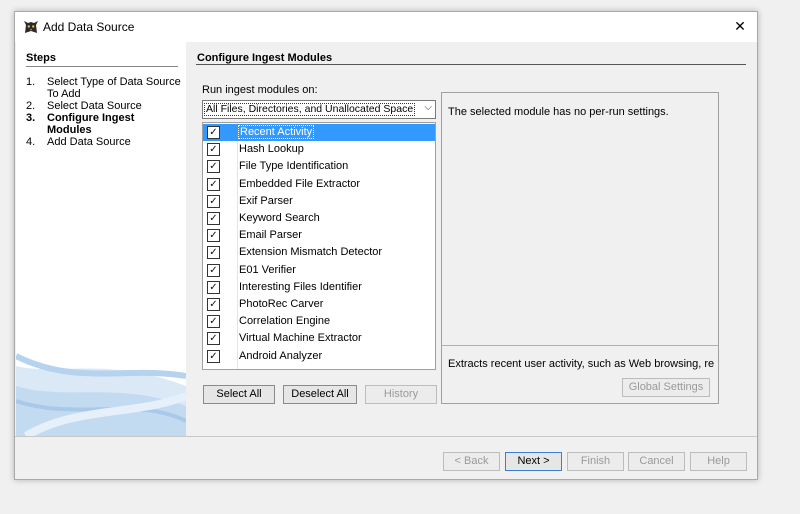  Describe the element at coordinates (31, 118) in the screenshot. I see `step-number: 3.` at that location.